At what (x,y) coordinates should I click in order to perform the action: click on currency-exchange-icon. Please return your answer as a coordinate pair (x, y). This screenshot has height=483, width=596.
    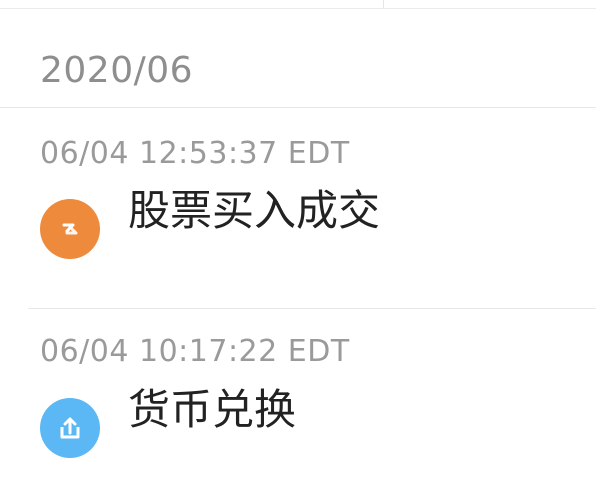
    Looking at the image, I should click on (70, 428).